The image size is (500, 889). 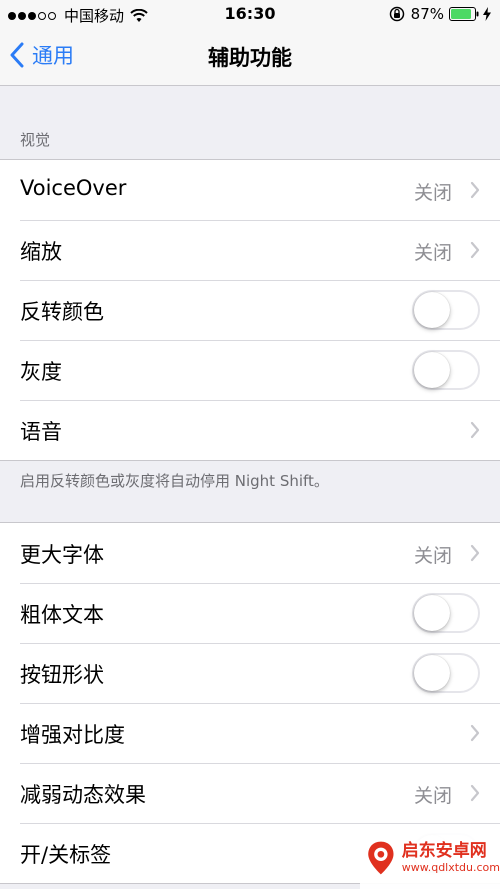 What do you see at coordinates (62, 615) in the screenshot?
I see `row-label: 粗体文本` at bounding box center [62, 615].